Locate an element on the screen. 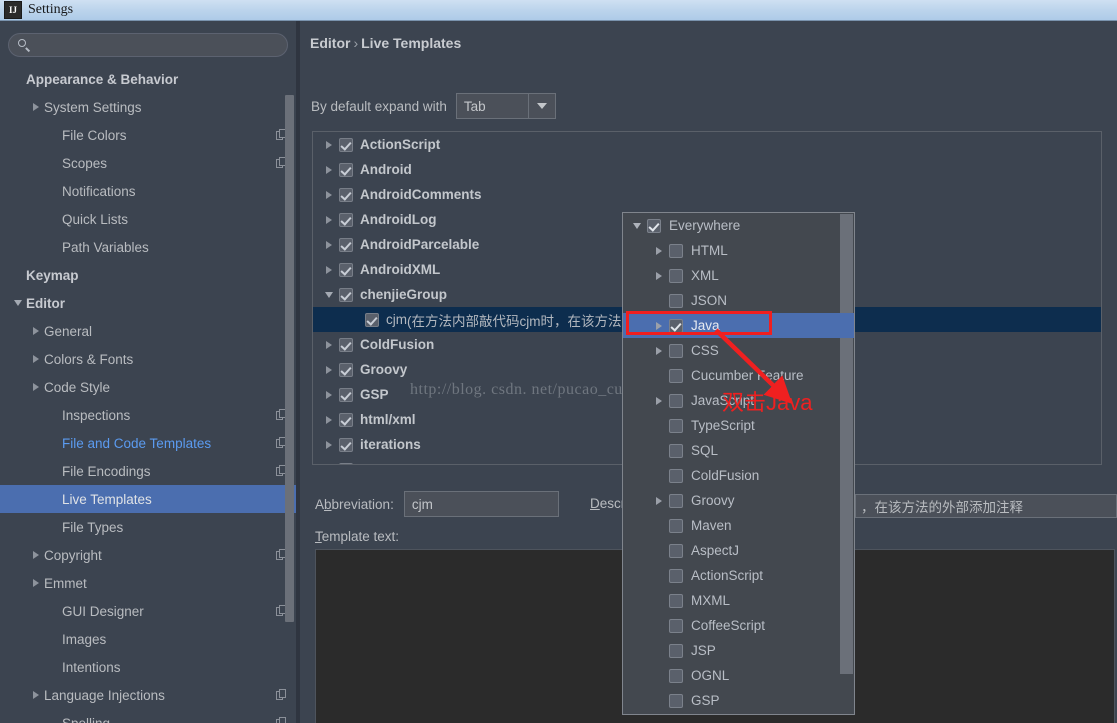  sidebar-item-language-injections: Language Injections is located at coordinates (149, 695).